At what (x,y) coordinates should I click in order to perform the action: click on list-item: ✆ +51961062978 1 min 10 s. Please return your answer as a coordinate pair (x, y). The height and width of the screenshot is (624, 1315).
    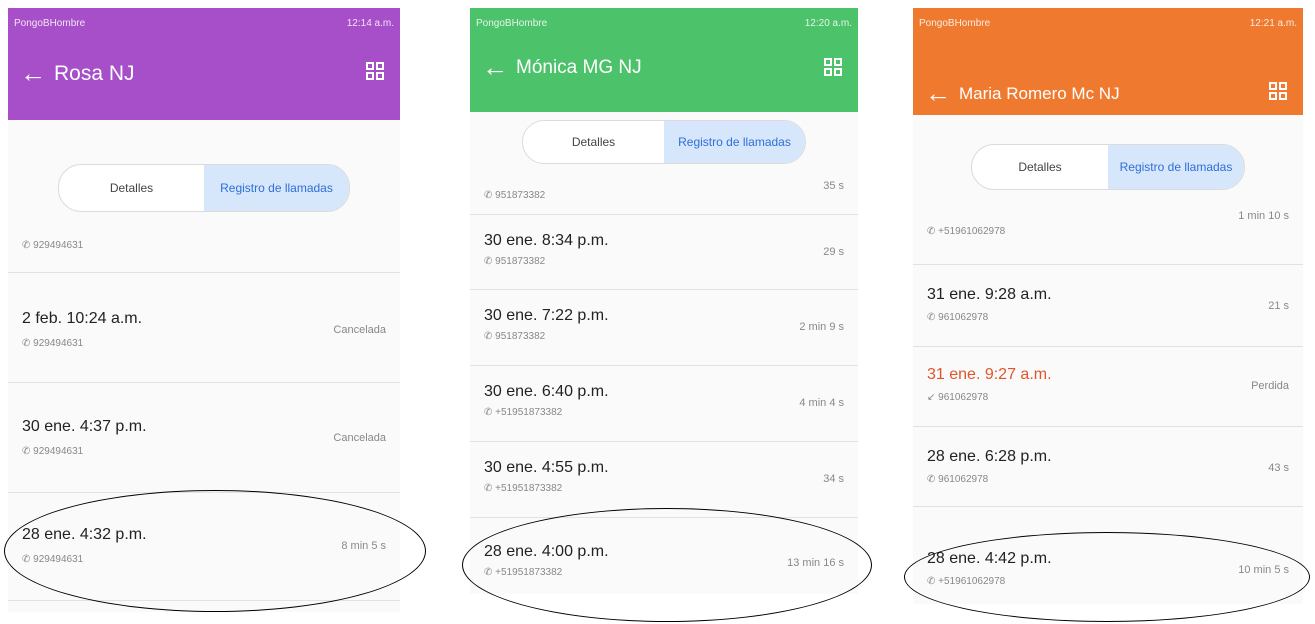
    Looking at the image, I should click on (1108, 228).